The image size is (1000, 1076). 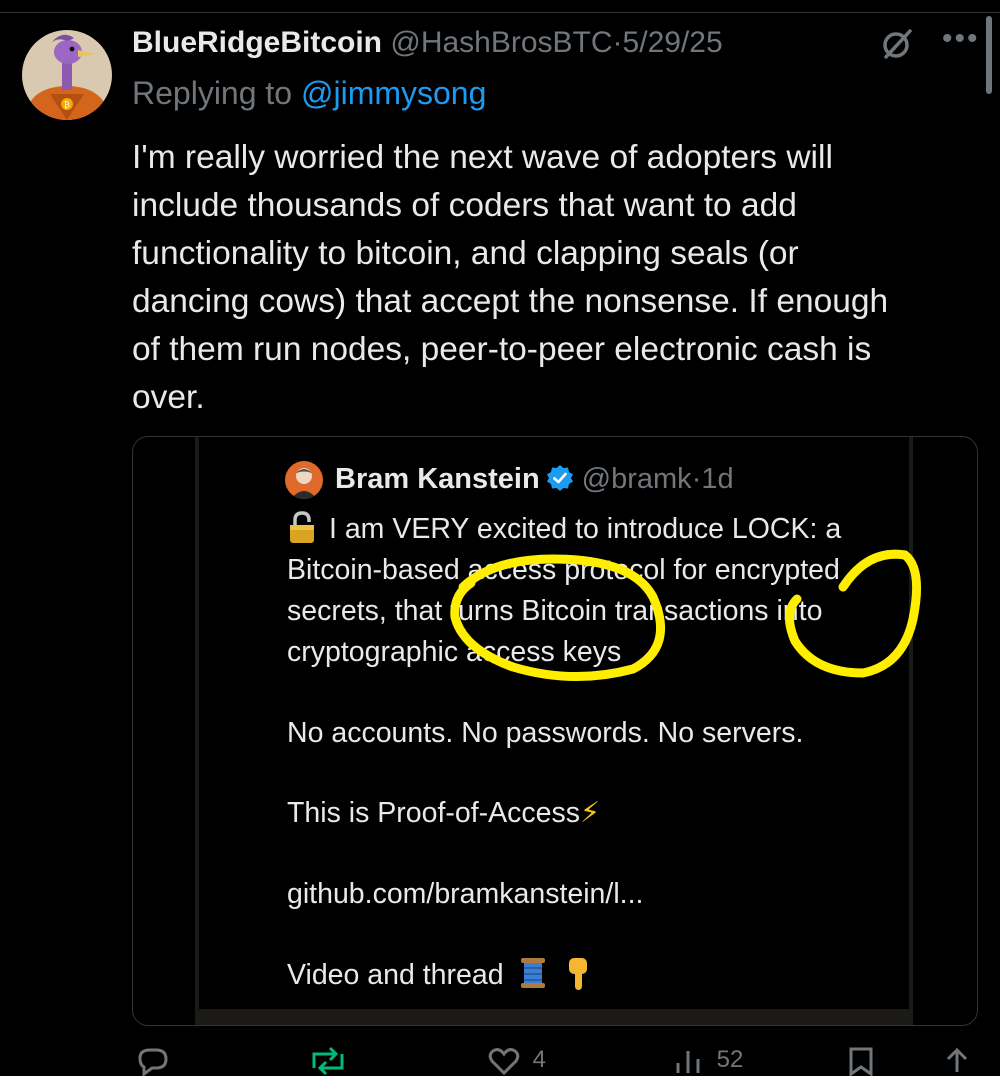 I want to click on more-icon: •••, so click(x=961, y=39).